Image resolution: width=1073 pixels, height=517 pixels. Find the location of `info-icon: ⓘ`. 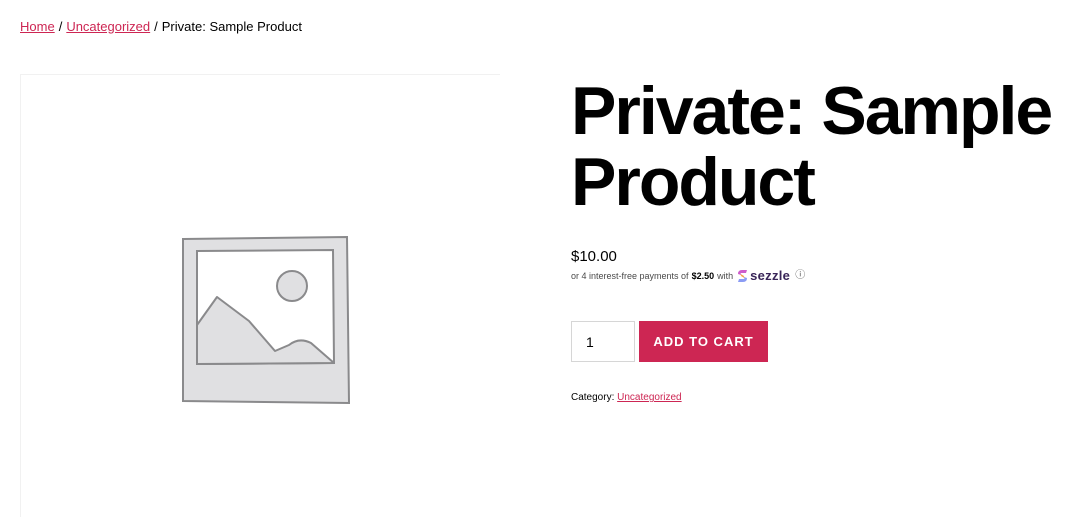

info-icon: ⓘ is located at coordinates (800, 276).